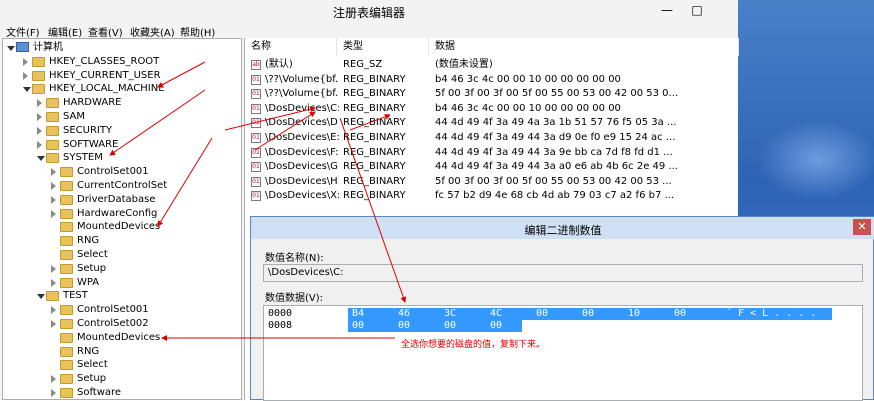 The image size is (874, 401). What do you see at coordinates (121, 200) in the screenshot?
I see `tree-item: DriverDatabase` at bounding box center [121, 200].